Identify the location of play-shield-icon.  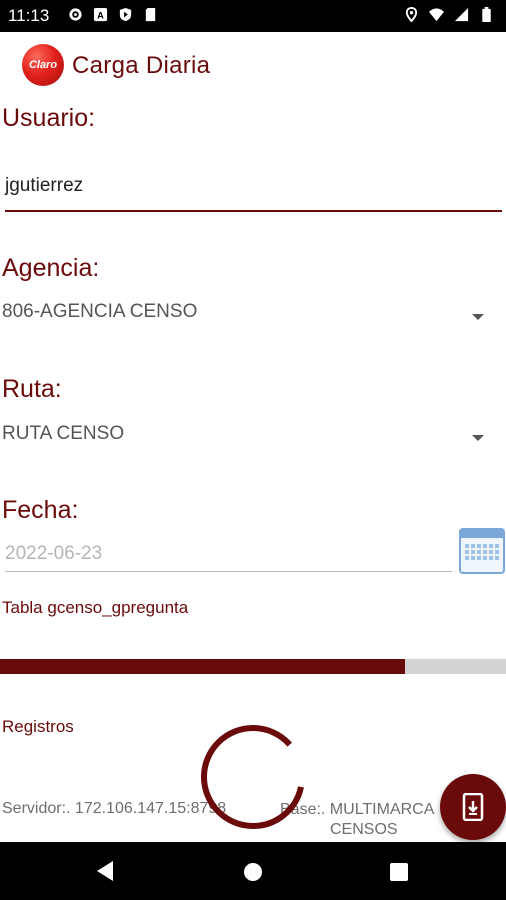
(125, 14).